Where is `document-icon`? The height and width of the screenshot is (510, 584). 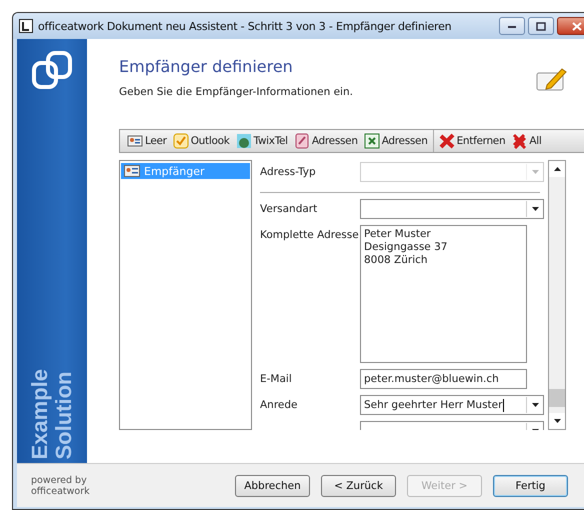
document-icon is located at coordinates (26, 26).